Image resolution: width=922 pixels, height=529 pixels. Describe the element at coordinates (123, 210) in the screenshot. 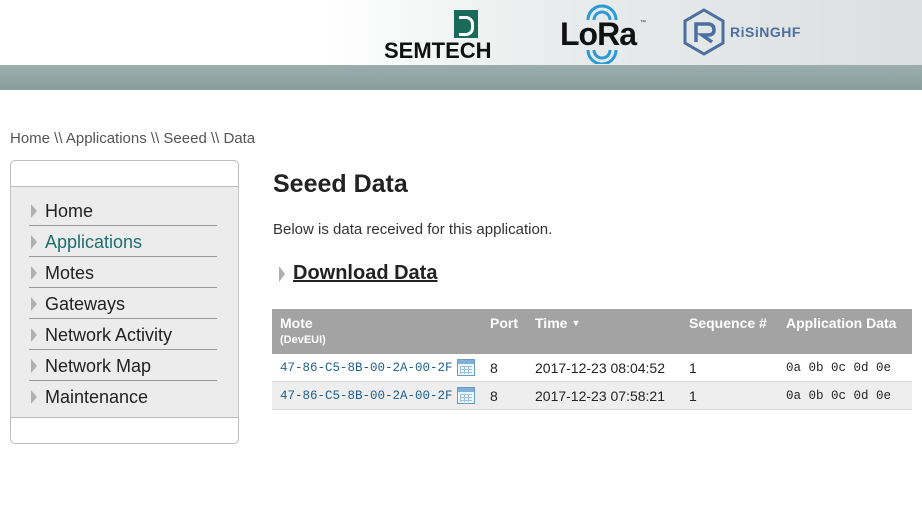

I see `sidebar-item-home: Home` at that location.